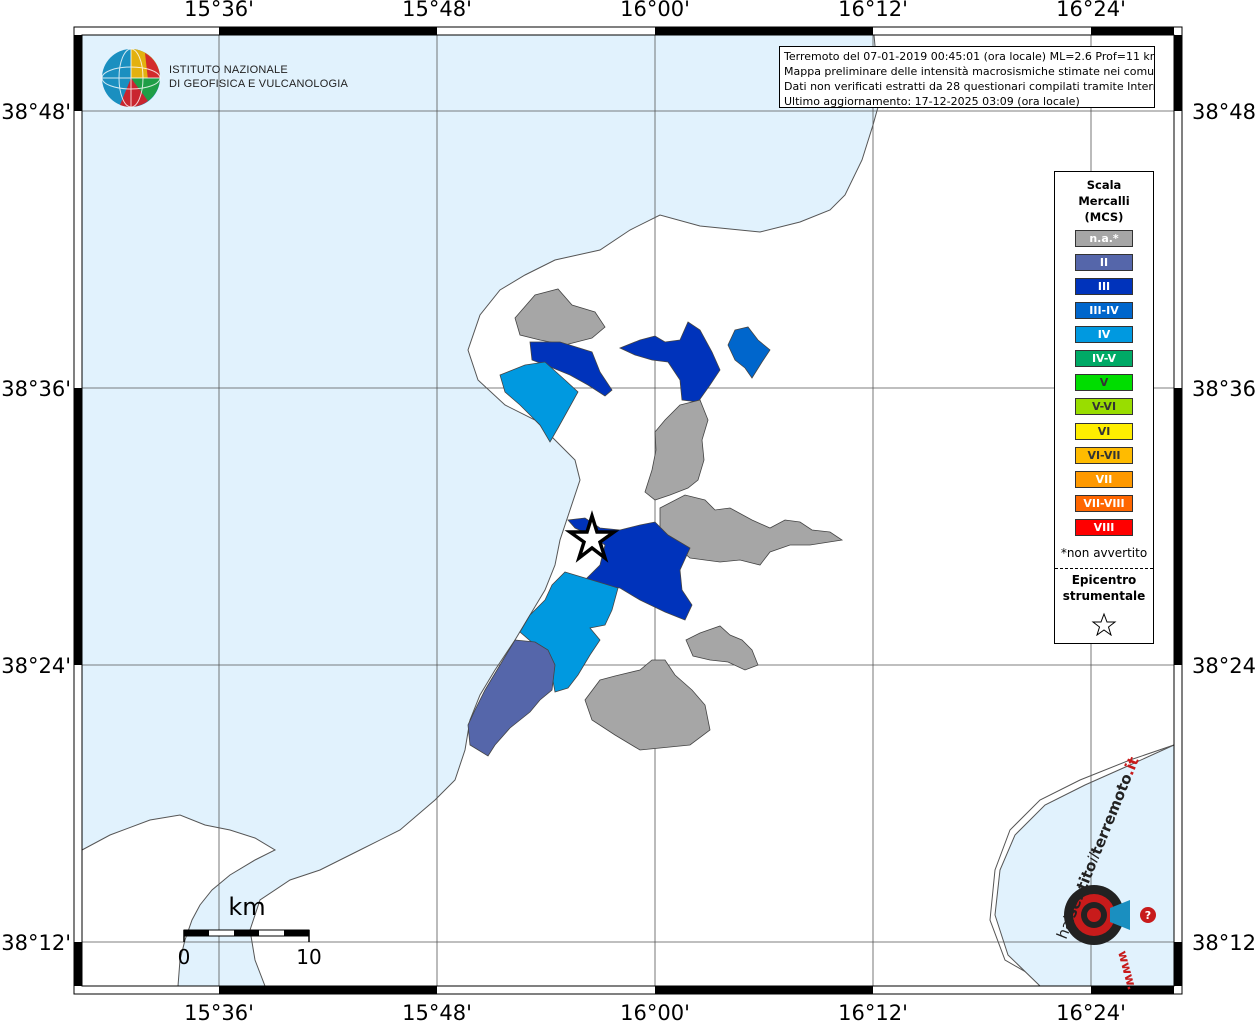 Image resolution: width=1256 pixels, height=1024 pixels. What do you see at coordinates (1224, 389) in the screenshot?
I see `lat-label-right-2: 38°36'` at bounding box center [1224, 389].